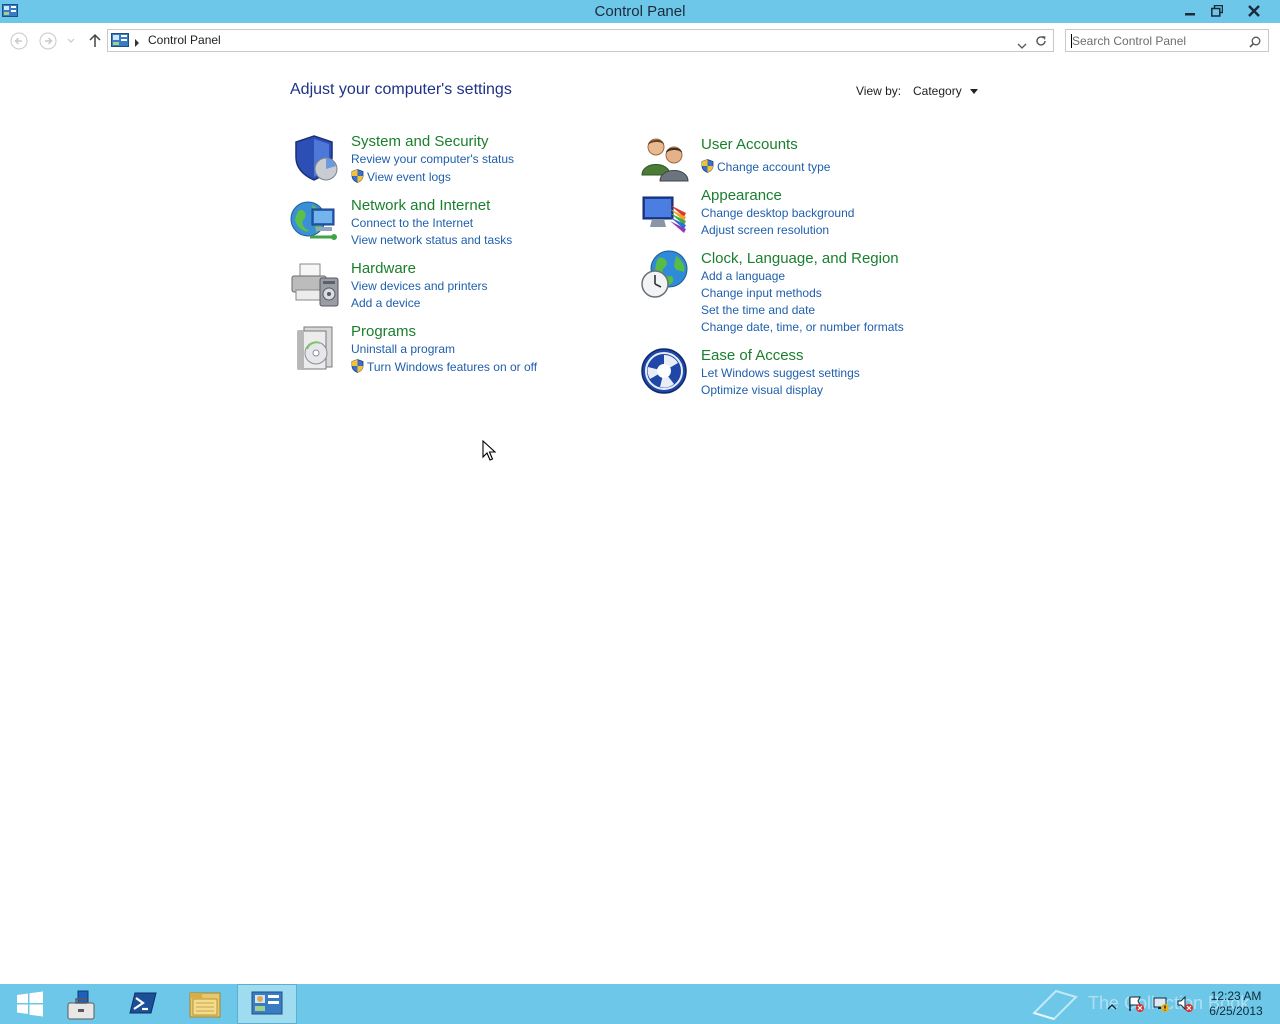 The height and width of the screenshot is (1024, 1280). What do you see at coordinates (401, 89) in the screenshot?
I see `page-heading: Adjust your computer's settings` at bounding box center [401, 89].